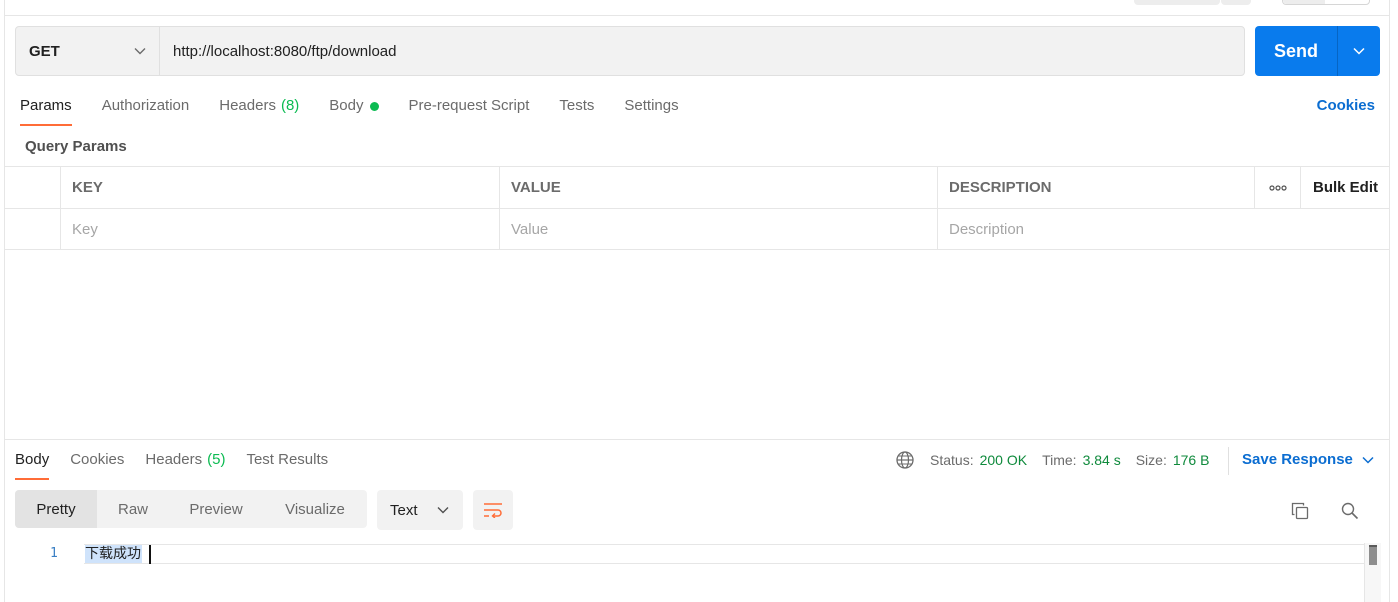  I want to click on key-cell, so click(280, 229).